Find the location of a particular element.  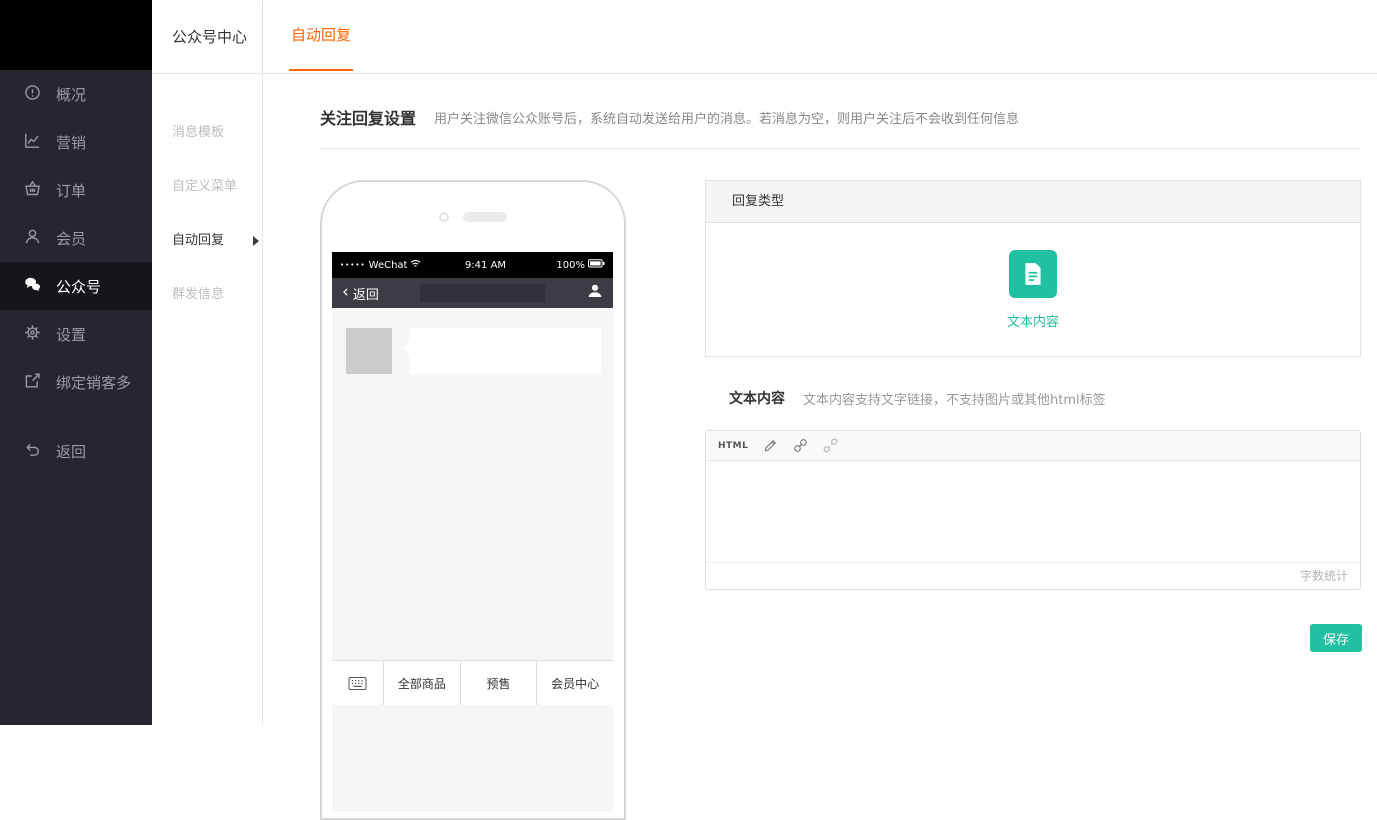

subnav-item-label: 自动回复 is located at coordinates (198, 240).